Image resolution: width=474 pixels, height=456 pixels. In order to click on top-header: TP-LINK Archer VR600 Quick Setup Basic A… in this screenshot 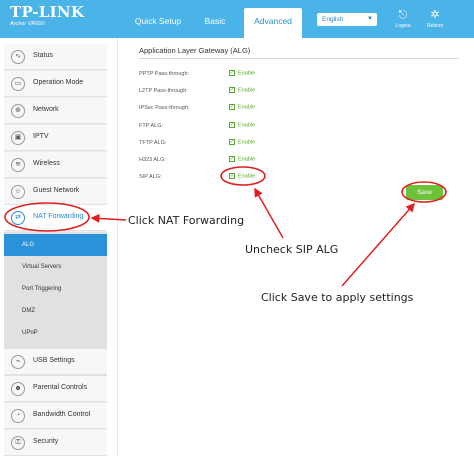, I will do `click(237, 19)`.